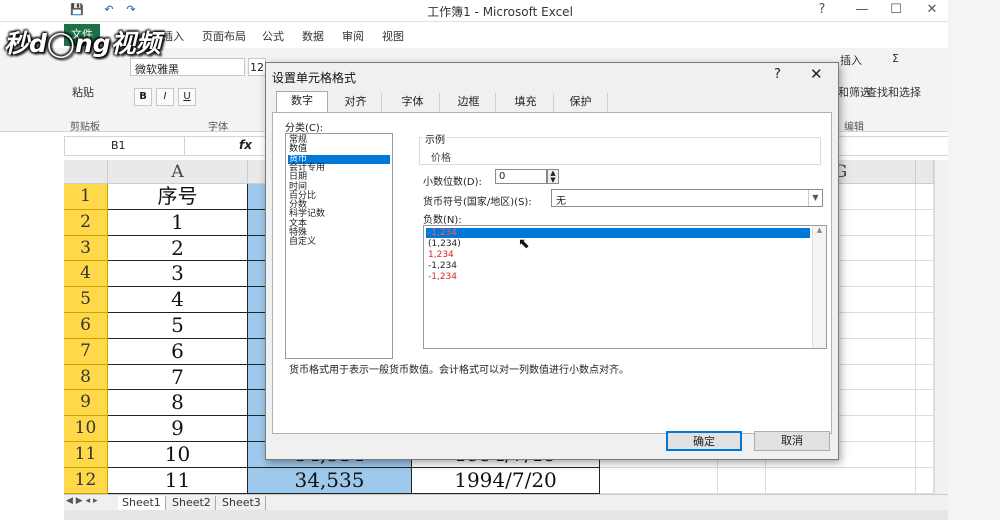 The width and height of the screenshot is (1000, 520). I want to click on row-header: 9, so click(86, 403).